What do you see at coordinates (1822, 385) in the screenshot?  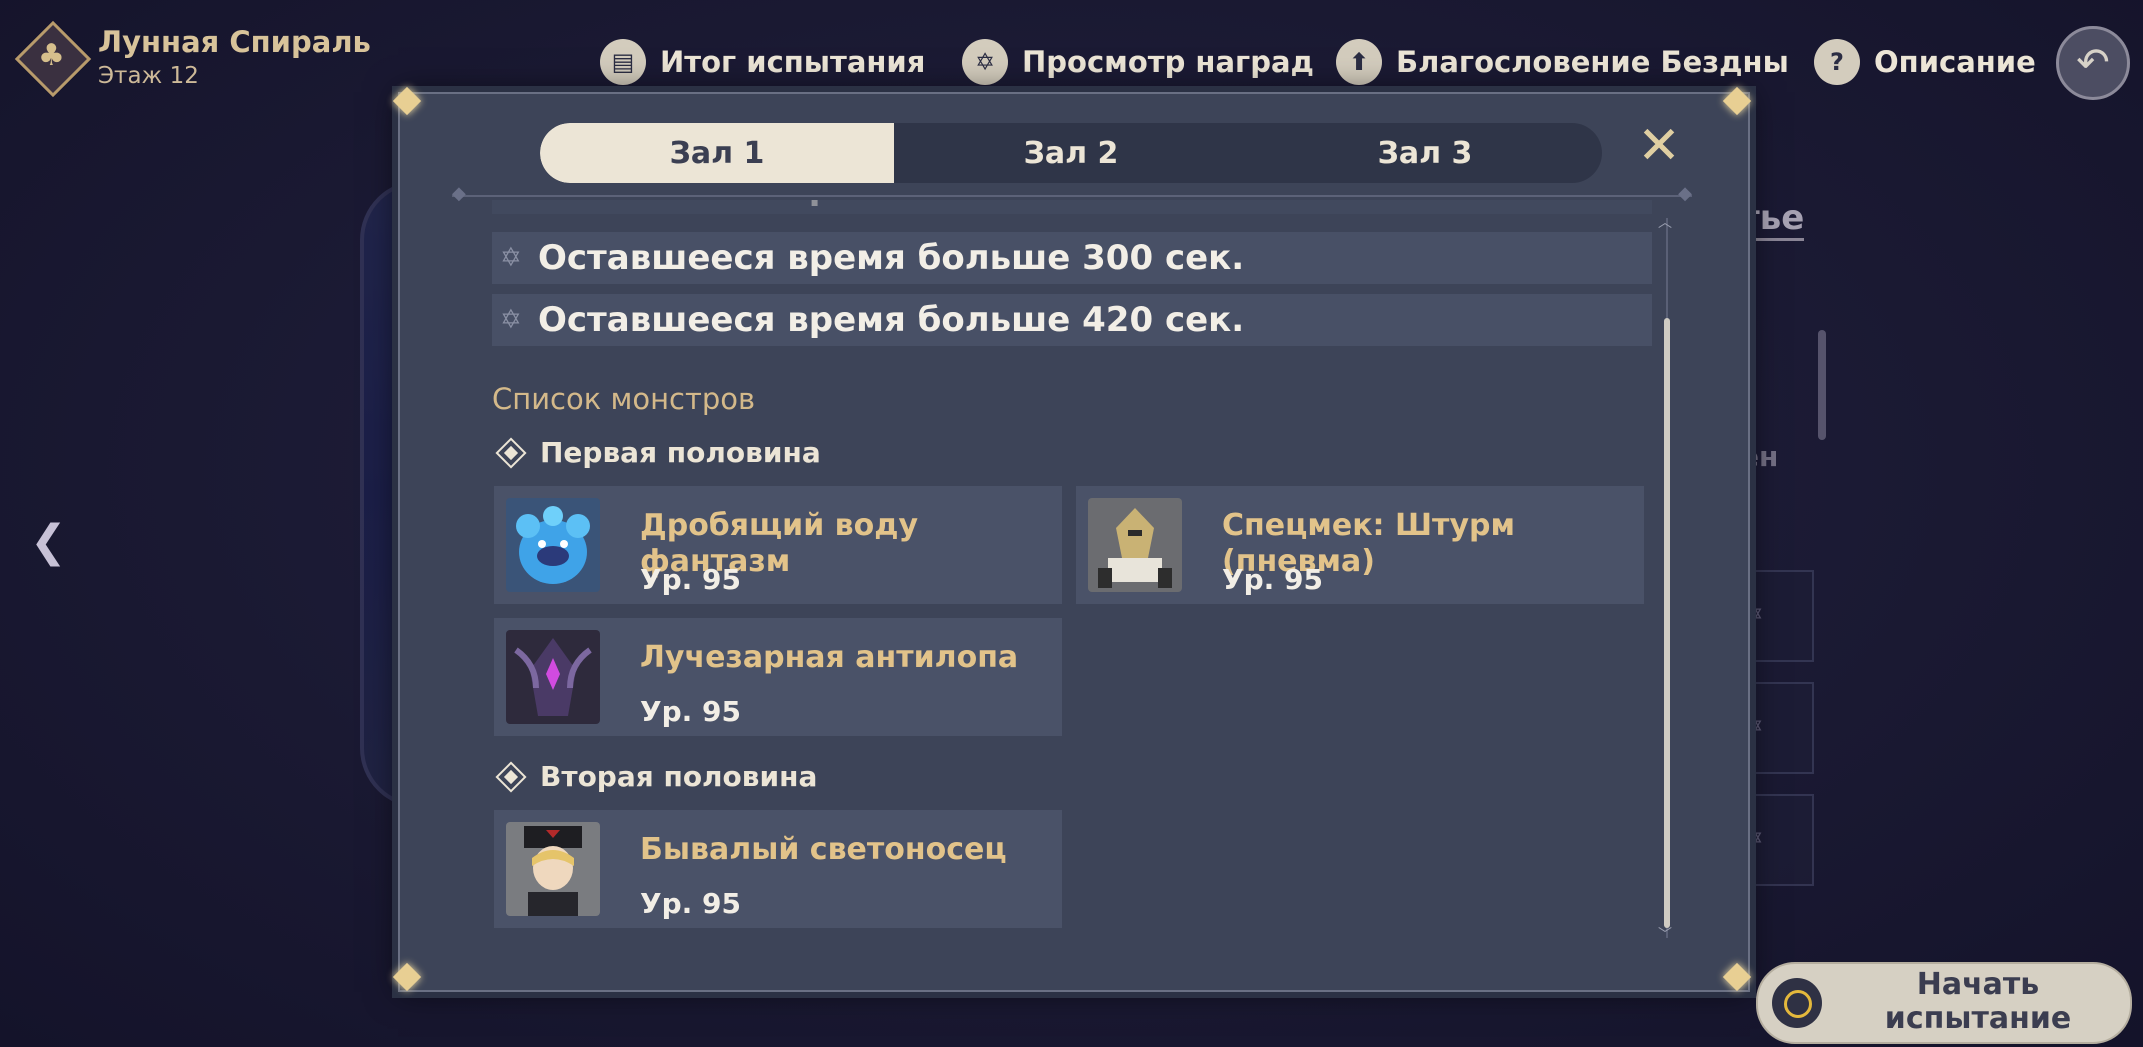 I see `background-scrollbar` at bounding box center [1822, 385].